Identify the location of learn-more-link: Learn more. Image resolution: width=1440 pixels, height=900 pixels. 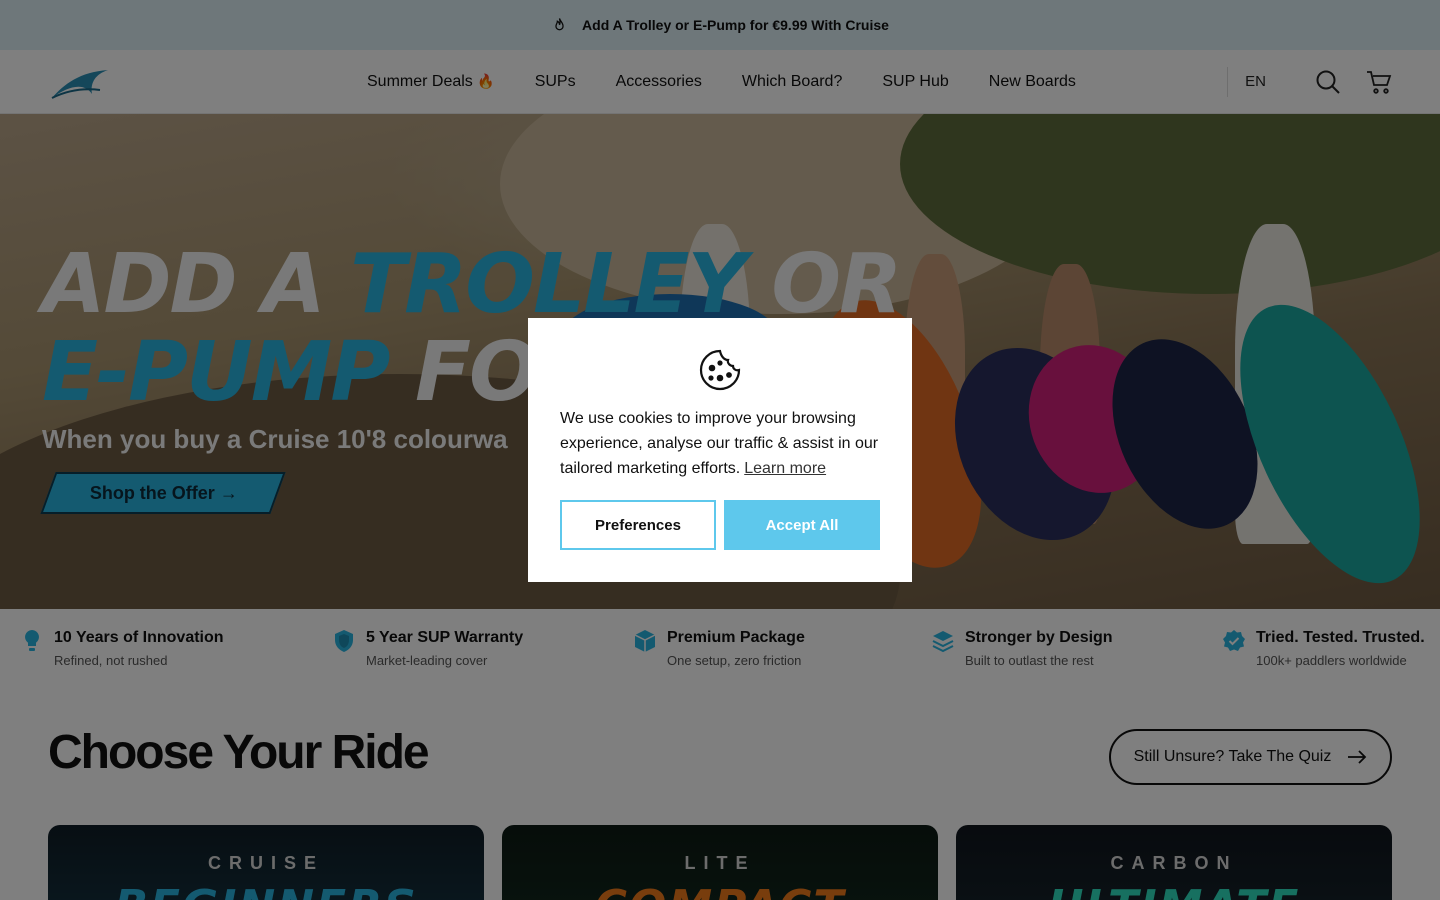
(785, 468).